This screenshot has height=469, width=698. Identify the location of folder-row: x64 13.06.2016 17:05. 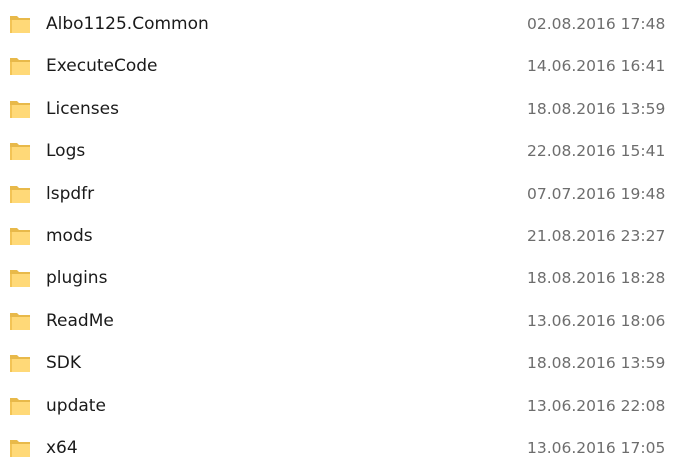
(349, 448).